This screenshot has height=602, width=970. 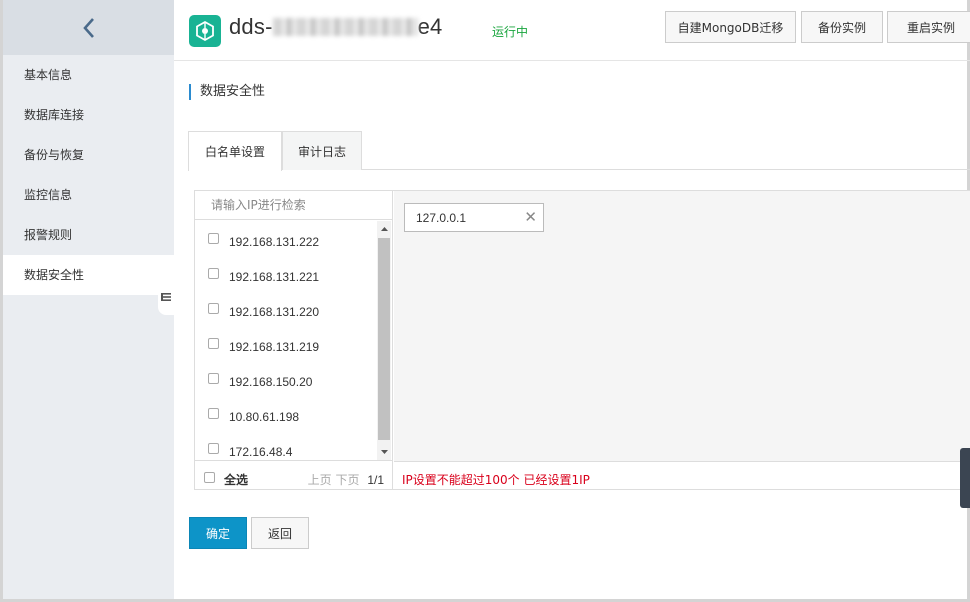 I want to click on close-icon: ✕, so click(x=530, y=217).